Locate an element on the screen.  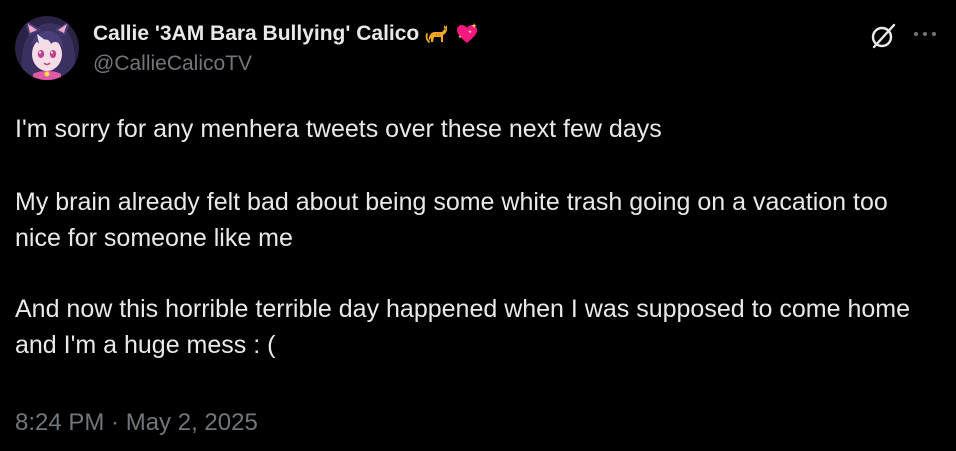
display-name: Callie '3AM Bara Bullying' Calico is located at coordinates (256, 34).